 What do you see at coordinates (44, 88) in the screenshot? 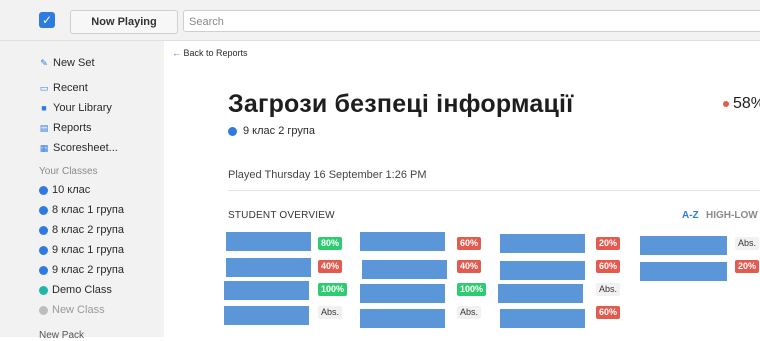
I see `recent-icon: ▭` at bounding box center [44, 88].